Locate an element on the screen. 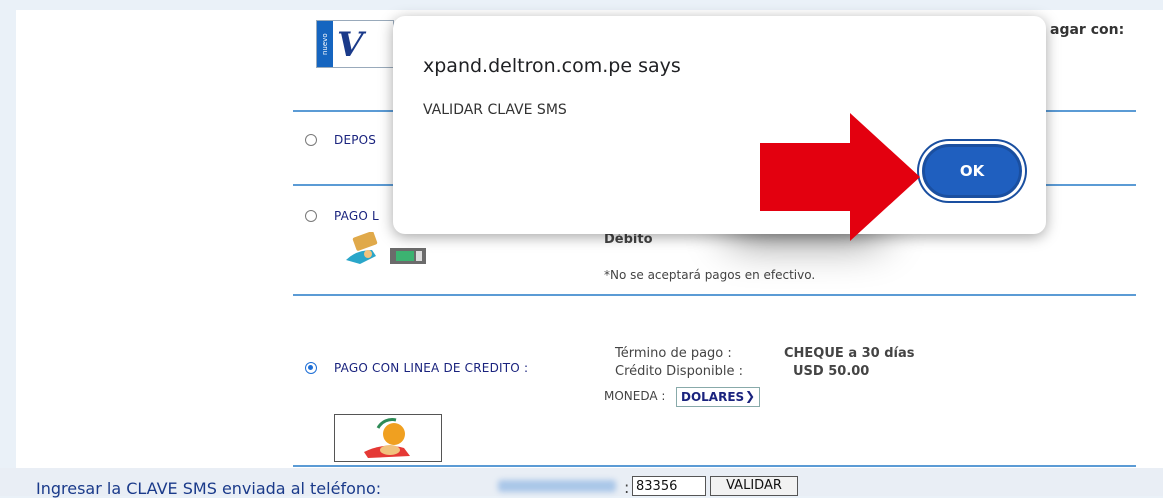 This screenshot has width=1163, height=498. sms-colon: : is located at coordinates (627, 487).